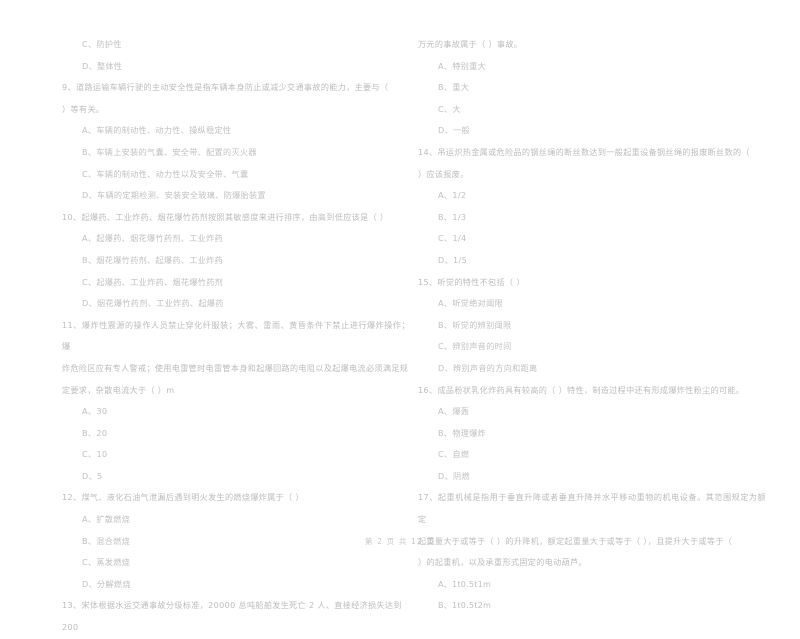 This screenshot has height=639, width=800. What do you see at coordinates (462, 65) in the screenshot?
I see `option-item: A、特别重大` at bounding box center [462, 65].